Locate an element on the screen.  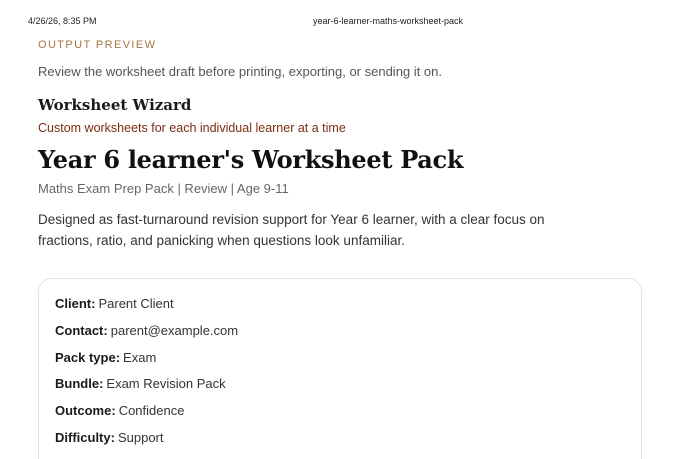
detail-label: Outcome is located at coordinates (85, 410).